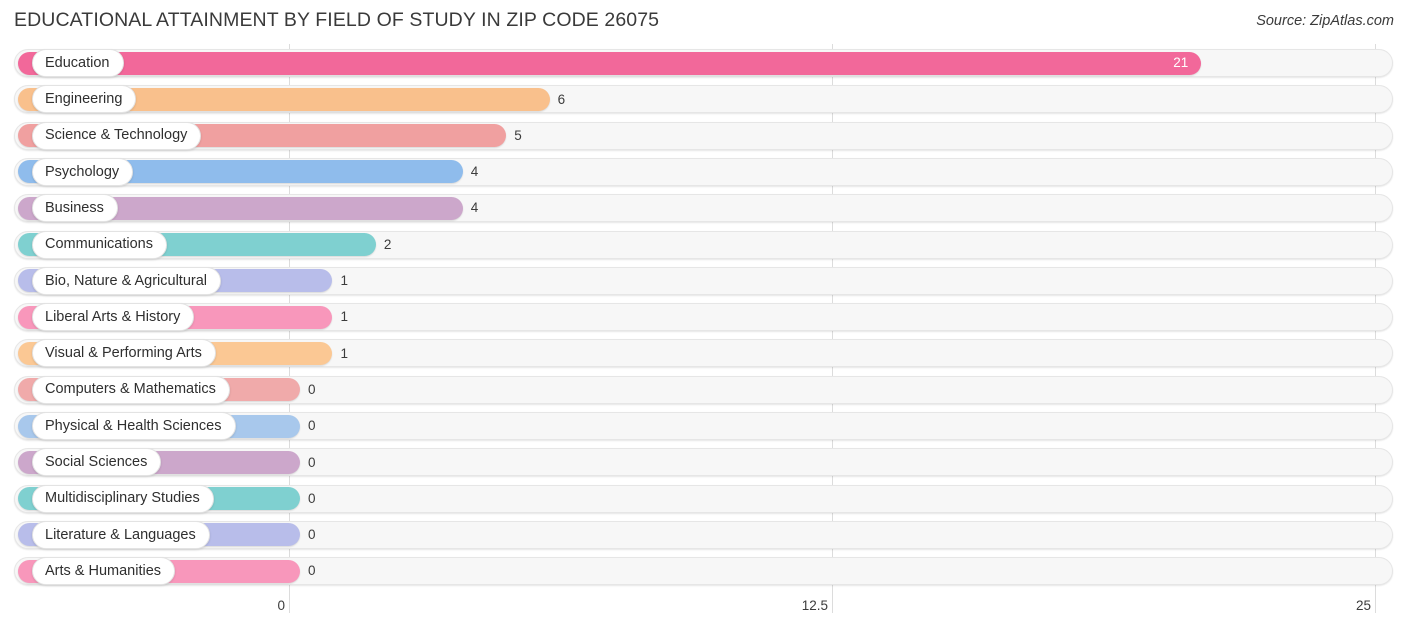 This screenshot has height=631, width=1406. Describe the element at coordinates (703, 463) in the screenshot. I see `bar-row: Social Sciences 0` at that location.